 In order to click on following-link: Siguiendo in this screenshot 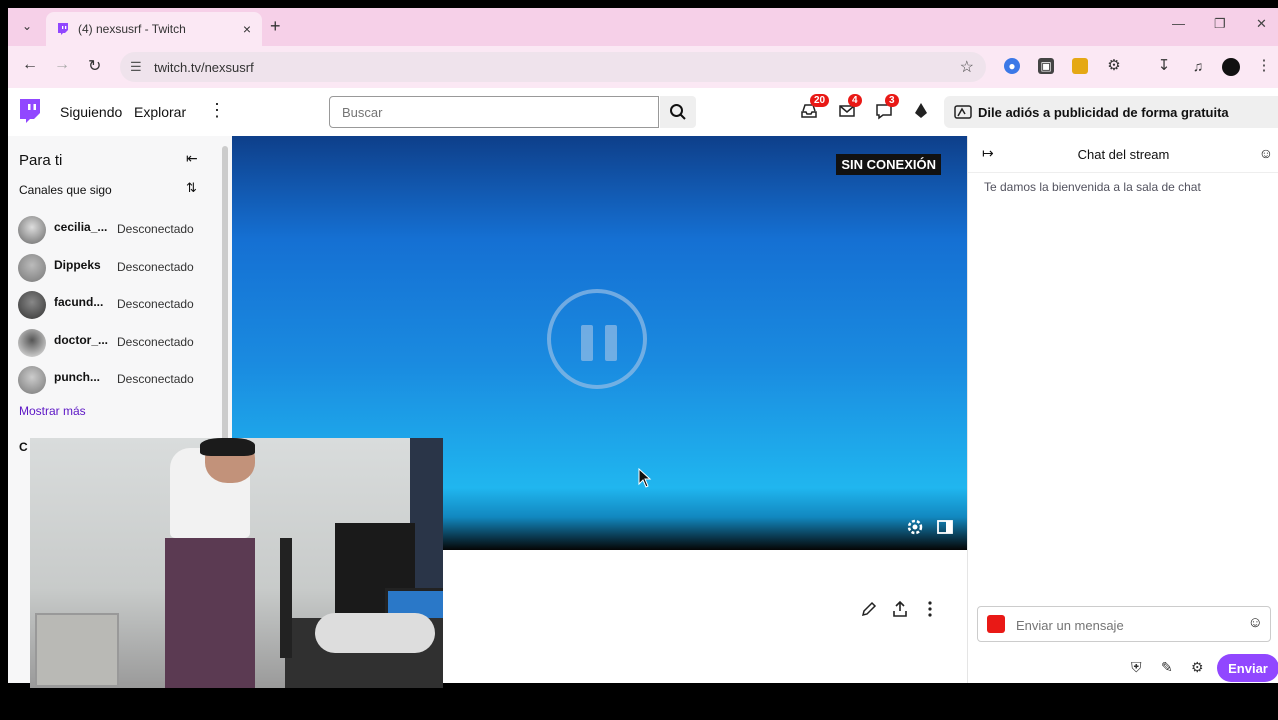, I will do `click(91, 112)`.